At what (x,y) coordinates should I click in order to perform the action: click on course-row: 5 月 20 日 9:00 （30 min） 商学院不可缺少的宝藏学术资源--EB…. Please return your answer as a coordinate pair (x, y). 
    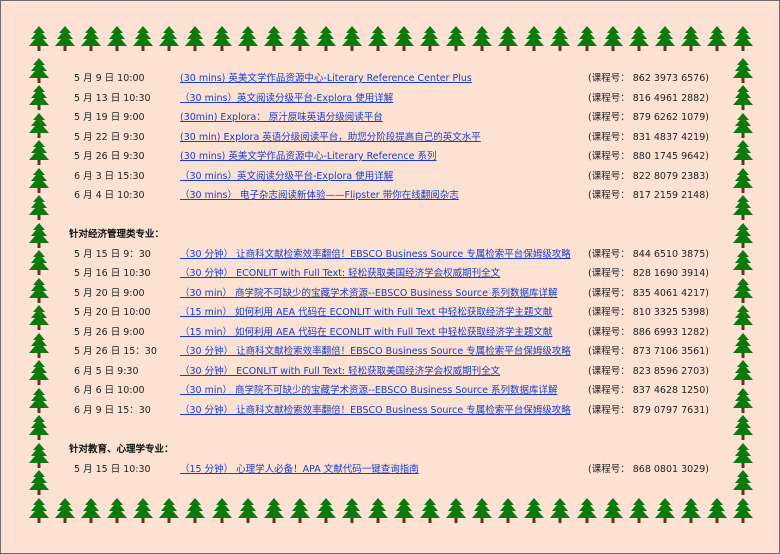
    Looking at the image, I should click on (390, 294).